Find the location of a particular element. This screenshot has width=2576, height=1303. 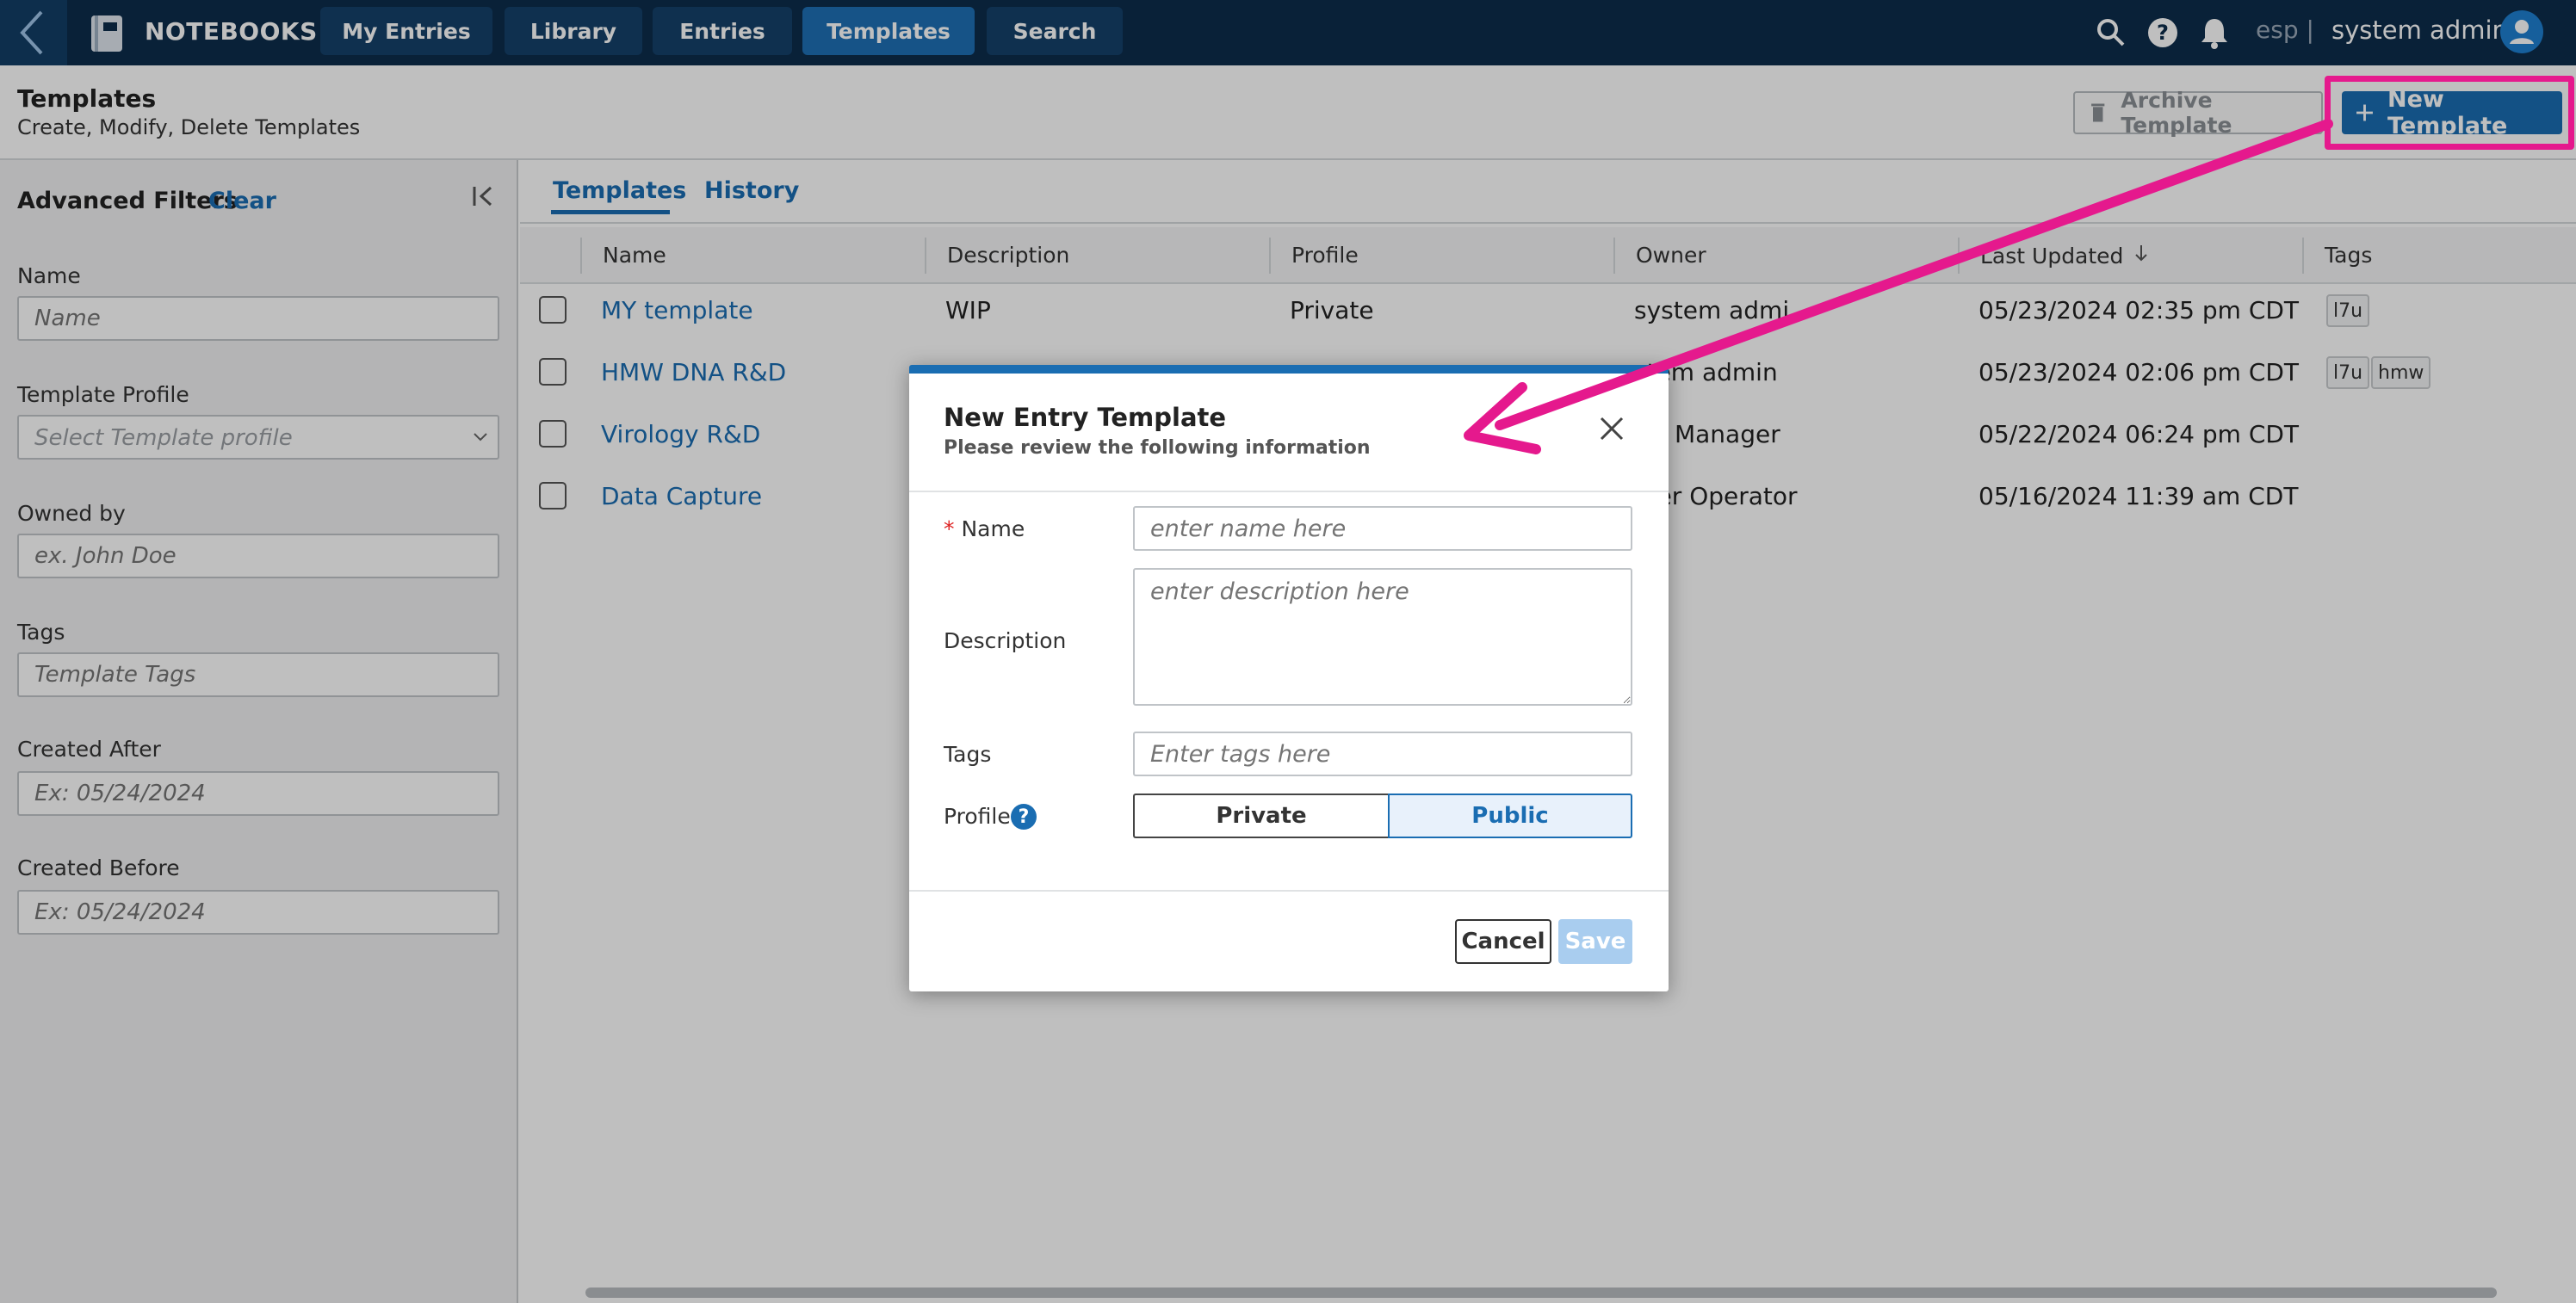

dialog-tags-input is located at coordinates (1382, 754).